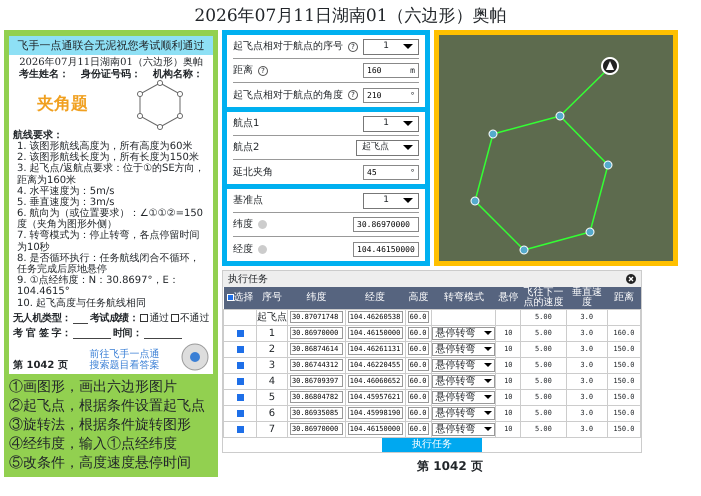 The image size is (701, 496). I want to click on requirement-text: 10. 起飞高度与任务航线相同, so click(82, 303).